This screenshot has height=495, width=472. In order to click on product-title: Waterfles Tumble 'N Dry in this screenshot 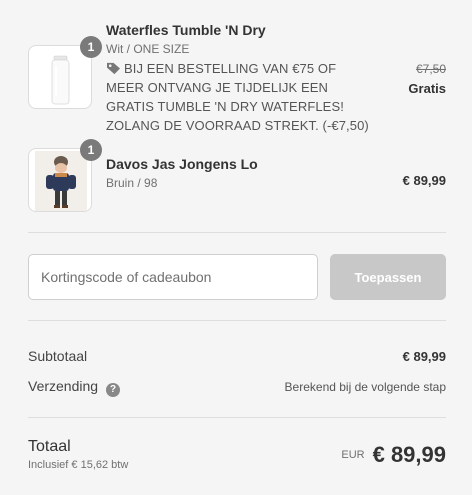, I will do `click(186, 30)`.